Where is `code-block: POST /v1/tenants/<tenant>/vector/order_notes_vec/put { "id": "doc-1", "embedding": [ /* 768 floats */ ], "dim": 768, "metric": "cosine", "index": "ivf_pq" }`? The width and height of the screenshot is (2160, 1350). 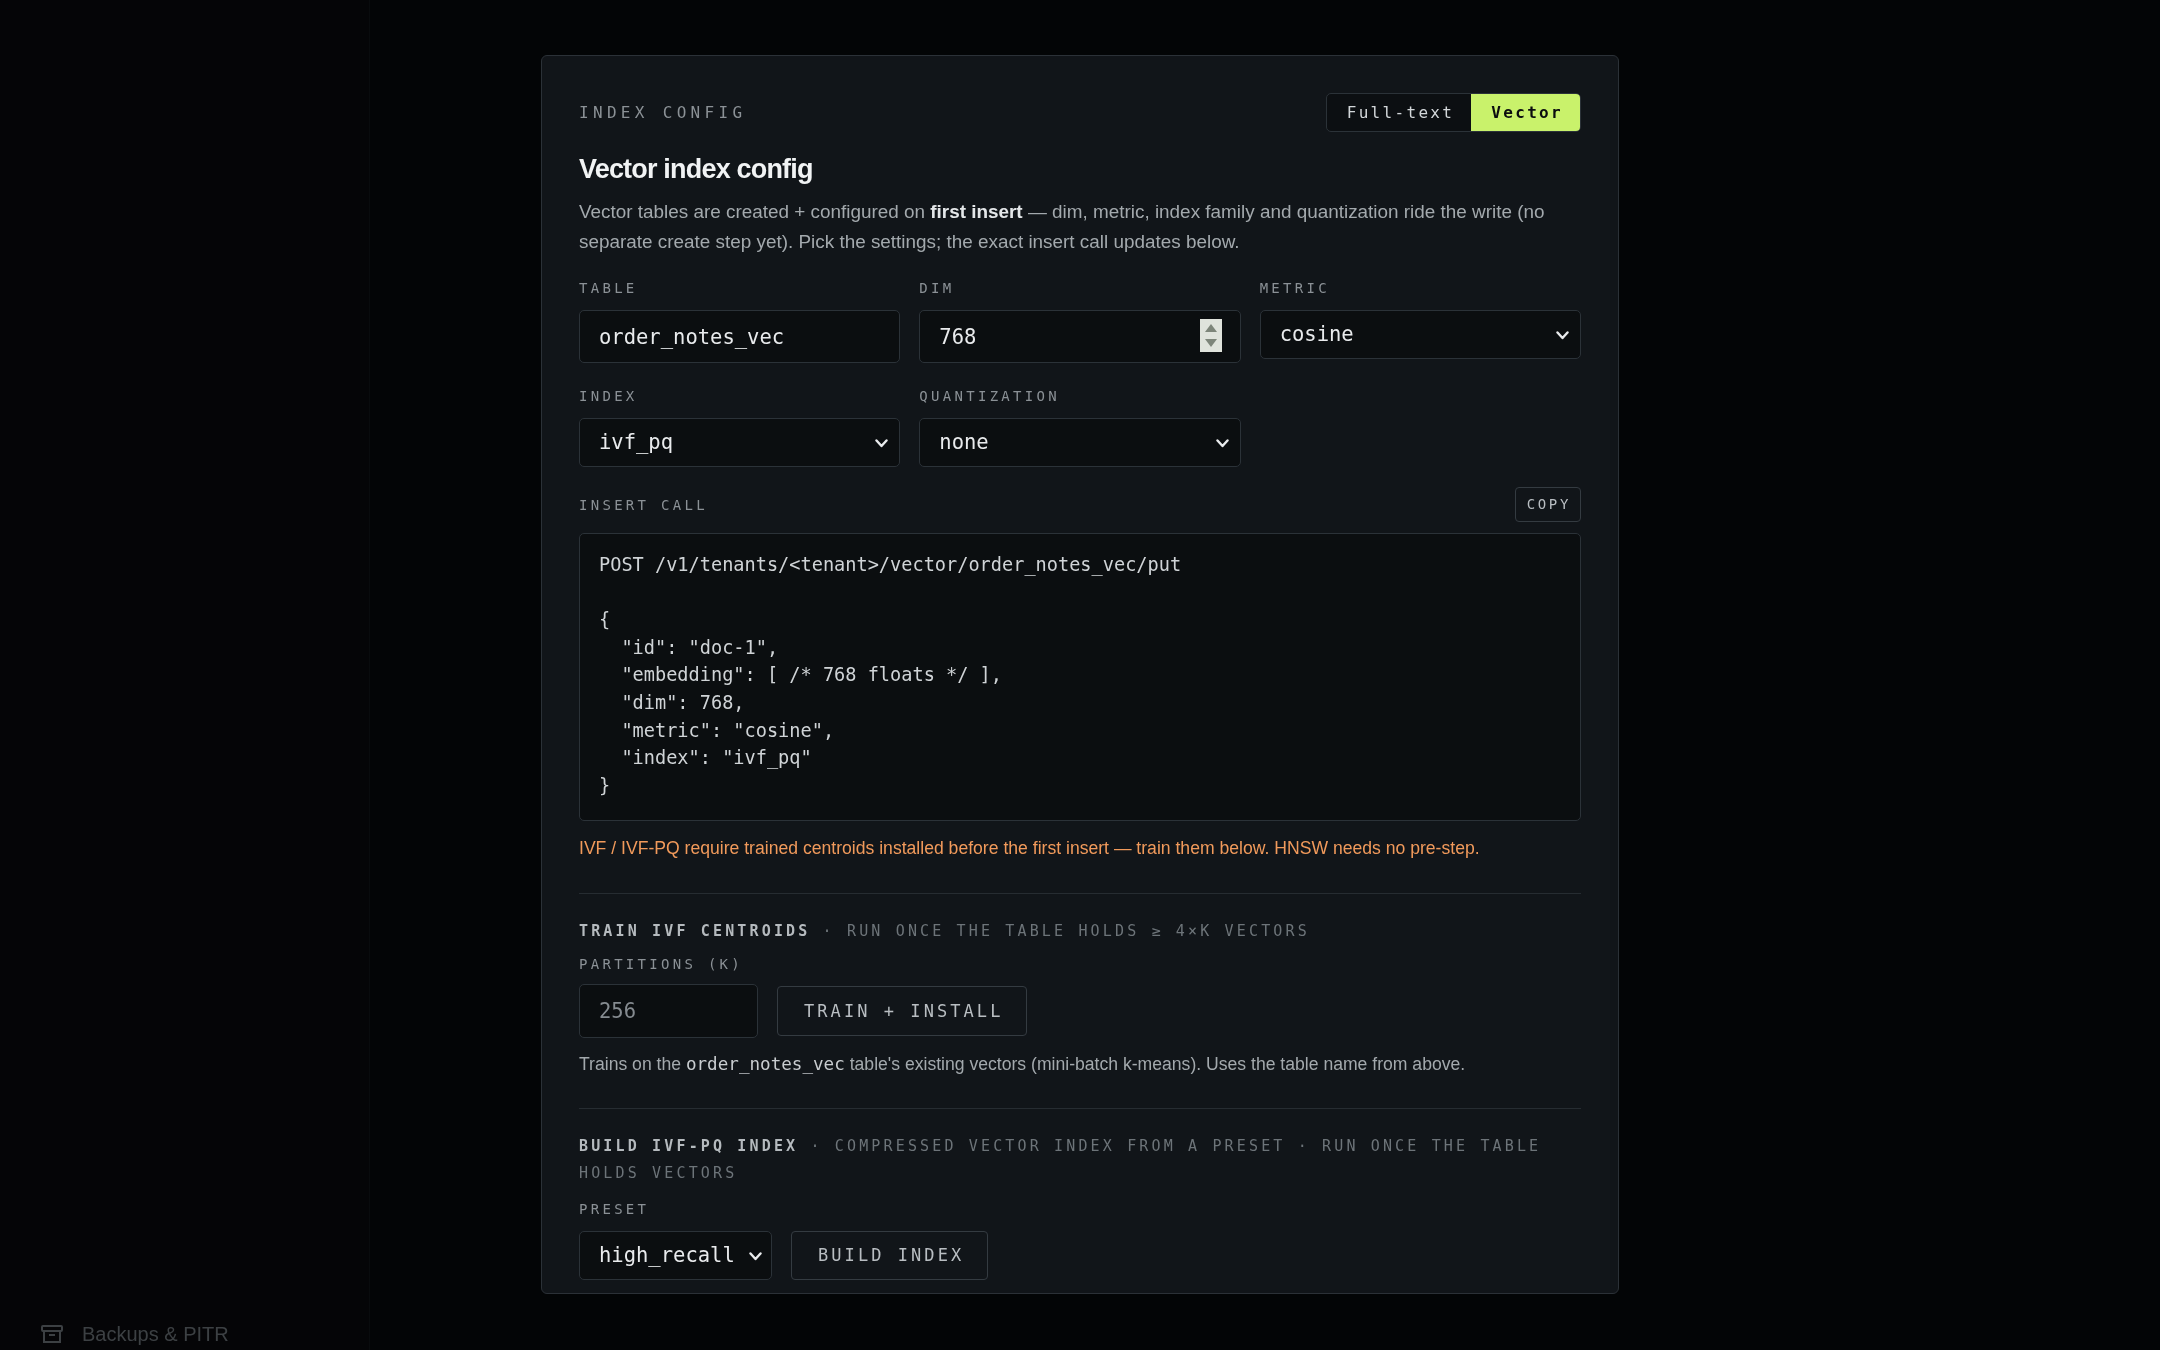 code-block: POST /v1/tenants/<tenant>/vector/order_notes_vec/put { "id": "doc-1", "embedding": [ /* 768 floats */ ], "dim": 768, "metric": "cosine", "index": "ivf_pq" } is located at coordinates (1080, 677).